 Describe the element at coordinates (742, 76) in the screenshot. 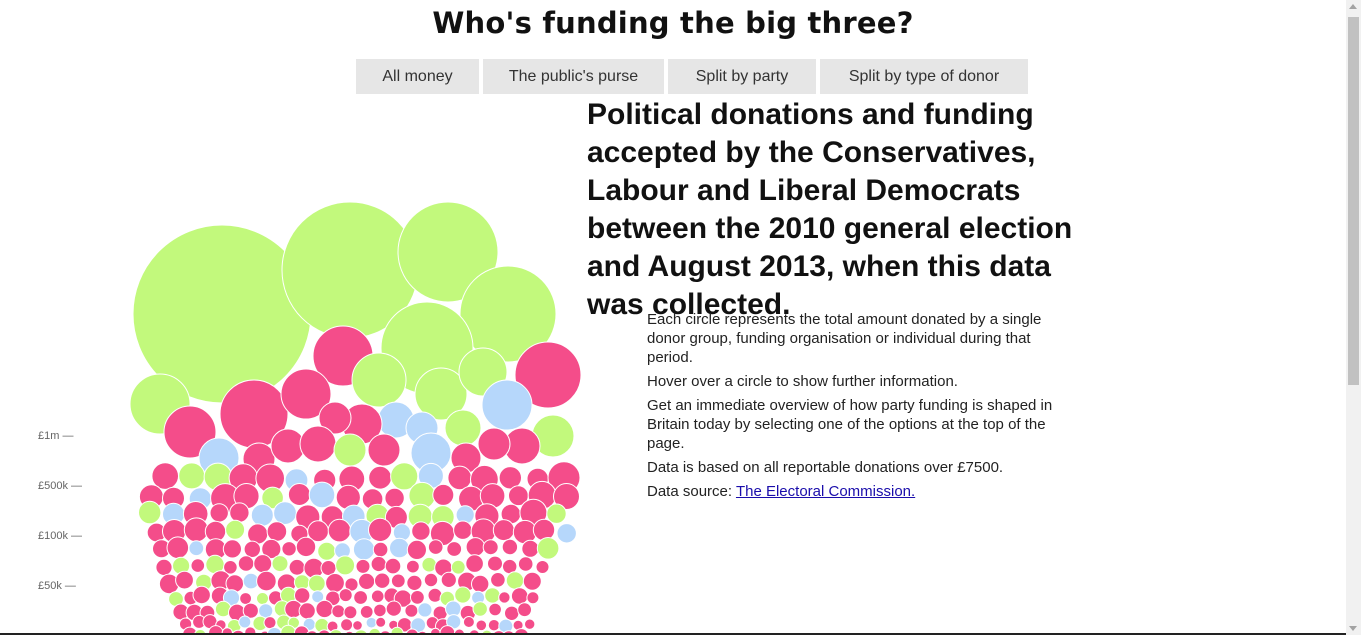

I see `tab-split-by-party: Split by party` at that location.